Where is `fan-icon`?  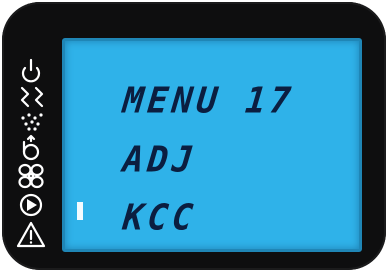
fan-icon is located at coordinates (31, 176).